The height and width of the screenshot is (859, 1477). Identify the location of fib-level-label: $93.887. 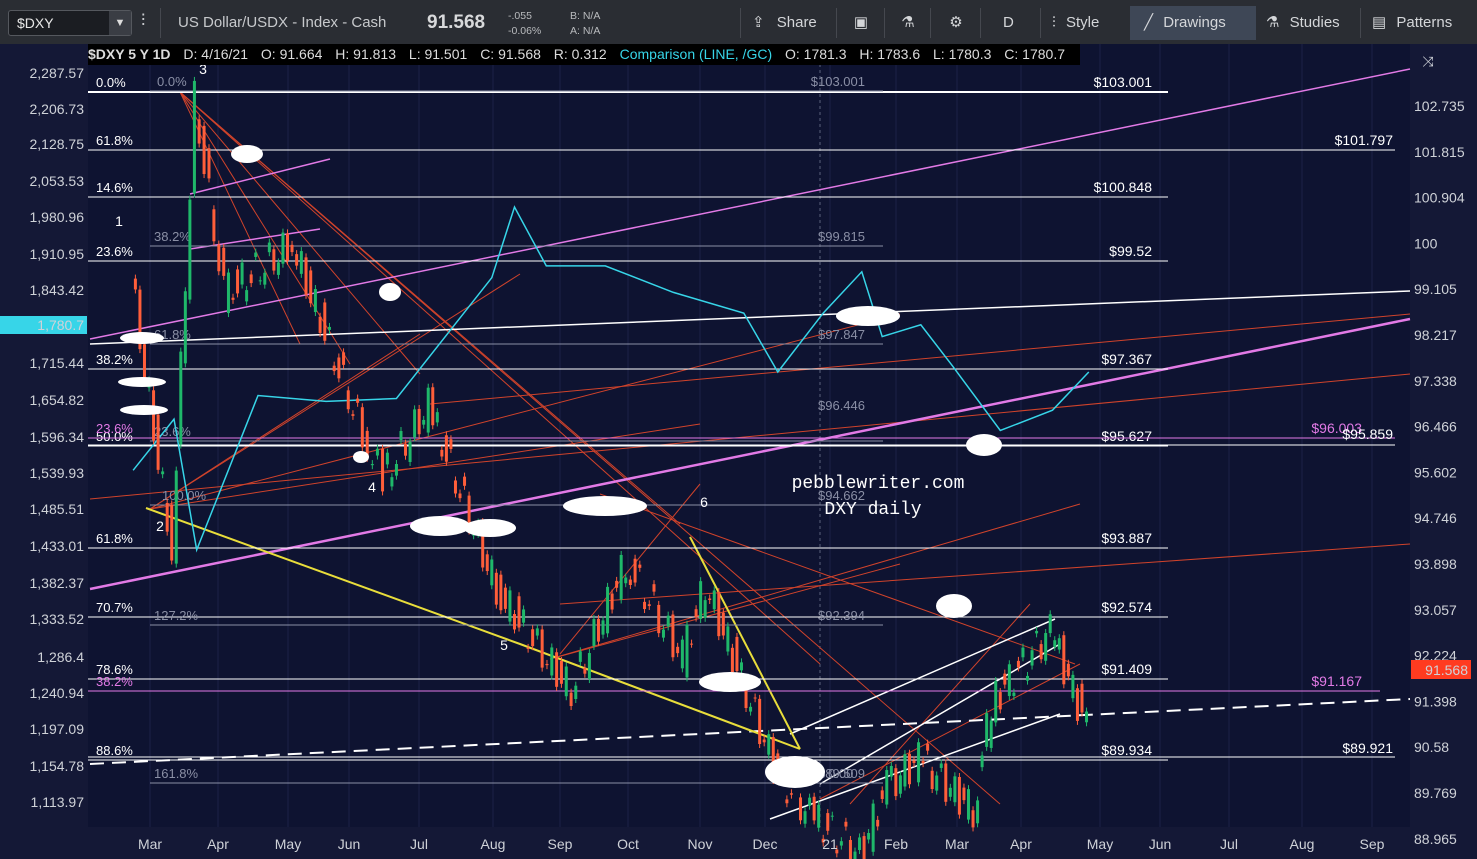
(1126, 538).